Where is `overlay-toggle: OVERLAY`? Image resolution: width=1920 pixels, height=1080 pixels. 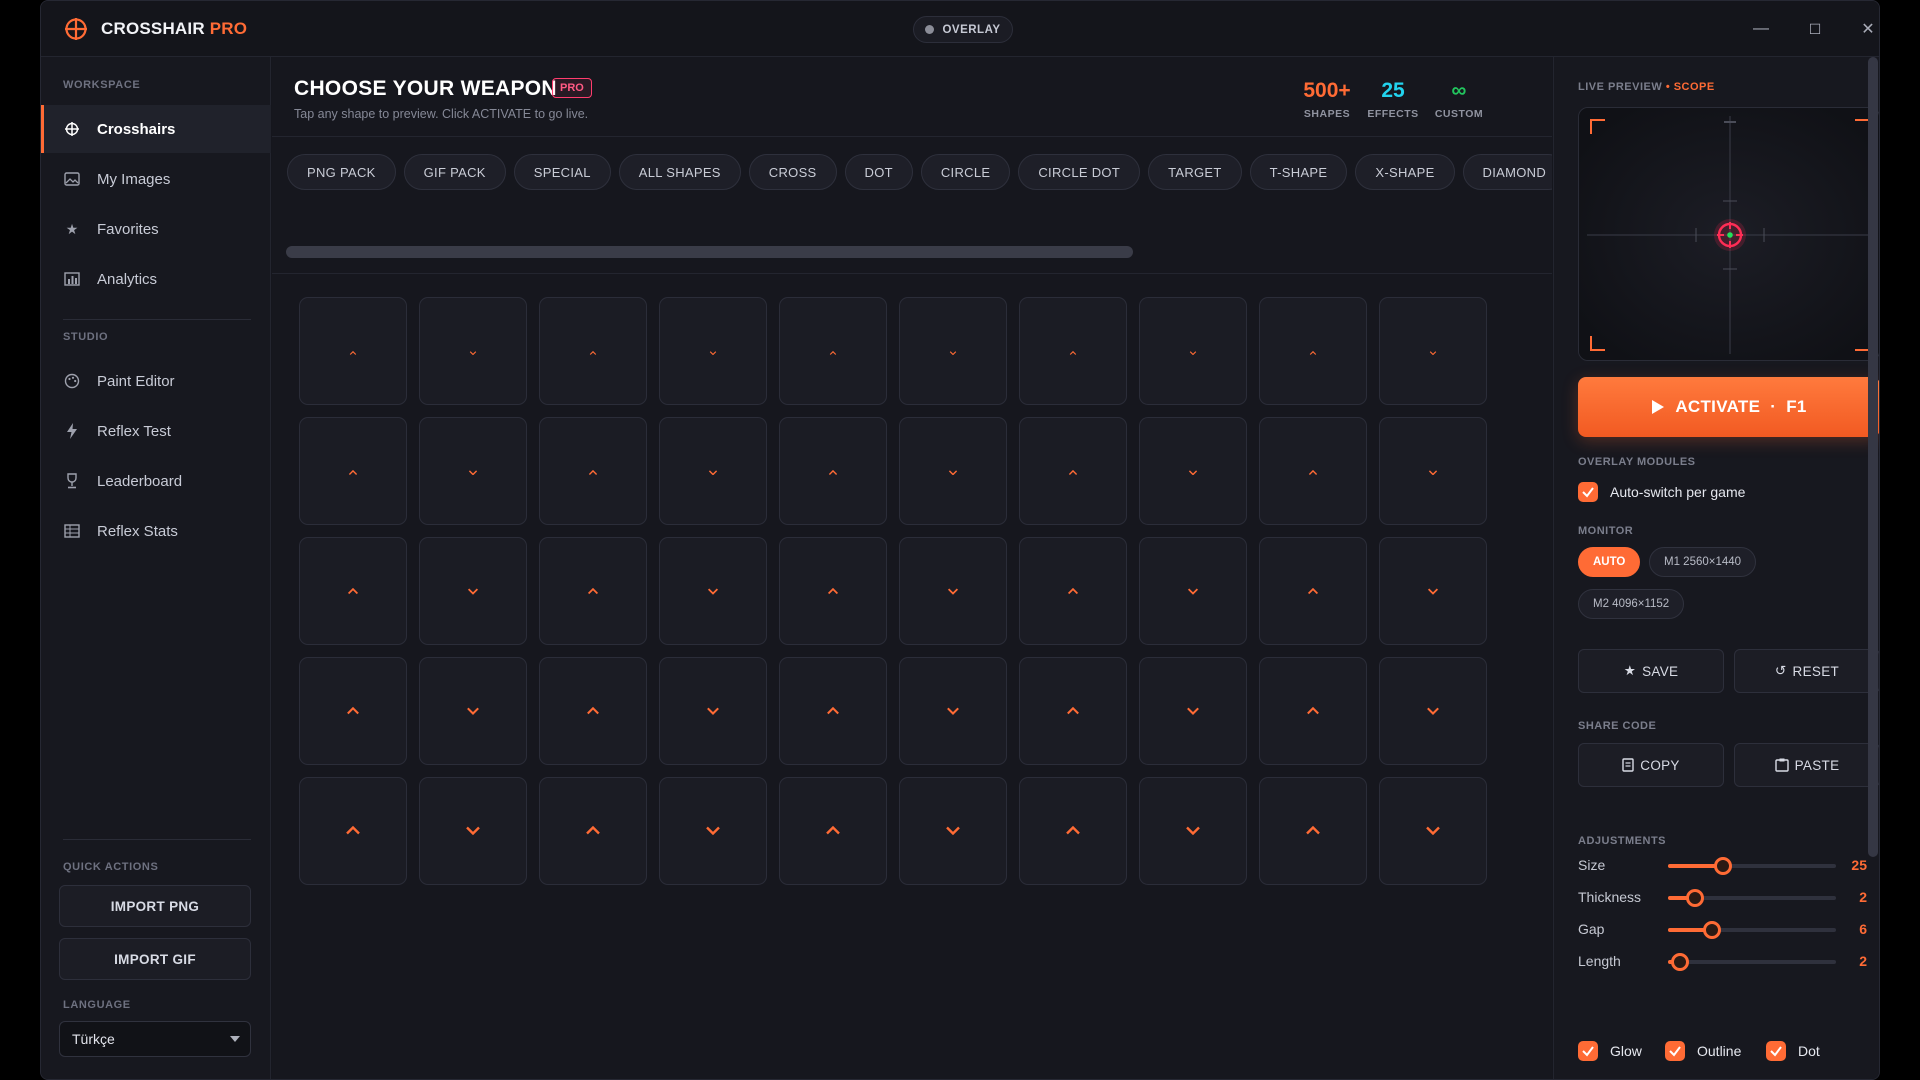
overlay-toggle: OVERLAY is located at coordinates (963, 29).